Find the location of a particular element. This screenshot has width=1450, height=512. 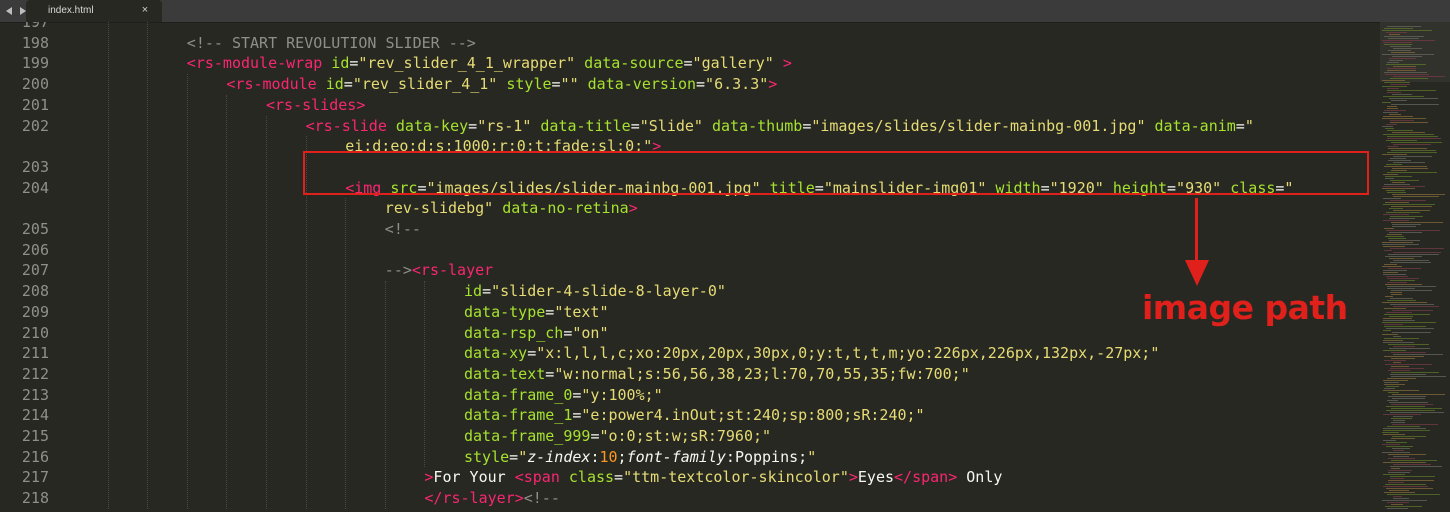

code-line: data-frame_999="o:0;st:w;sR:7960;" is located at coordinates (617, 436).